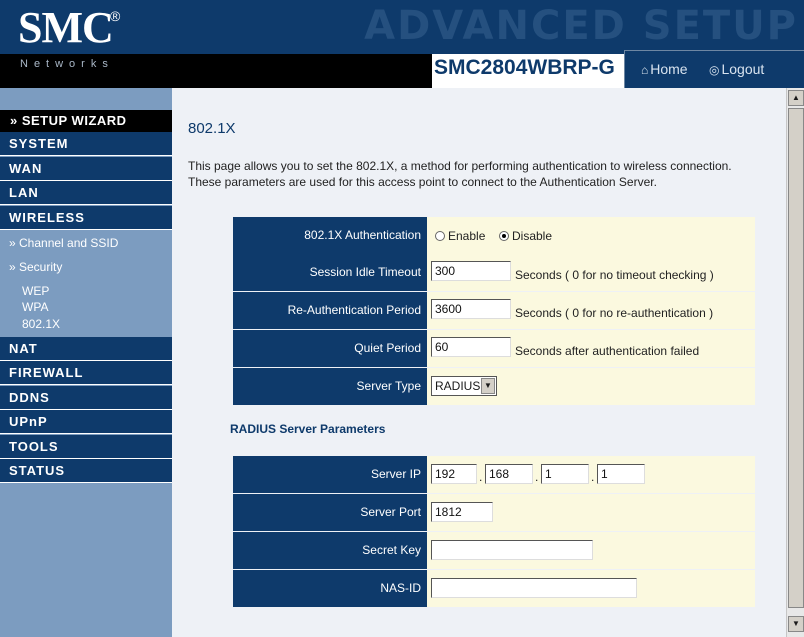 The width and height of the screenshot is (804, 637). I want to click on server-ip-octet-1: 192, so click(454, 474).